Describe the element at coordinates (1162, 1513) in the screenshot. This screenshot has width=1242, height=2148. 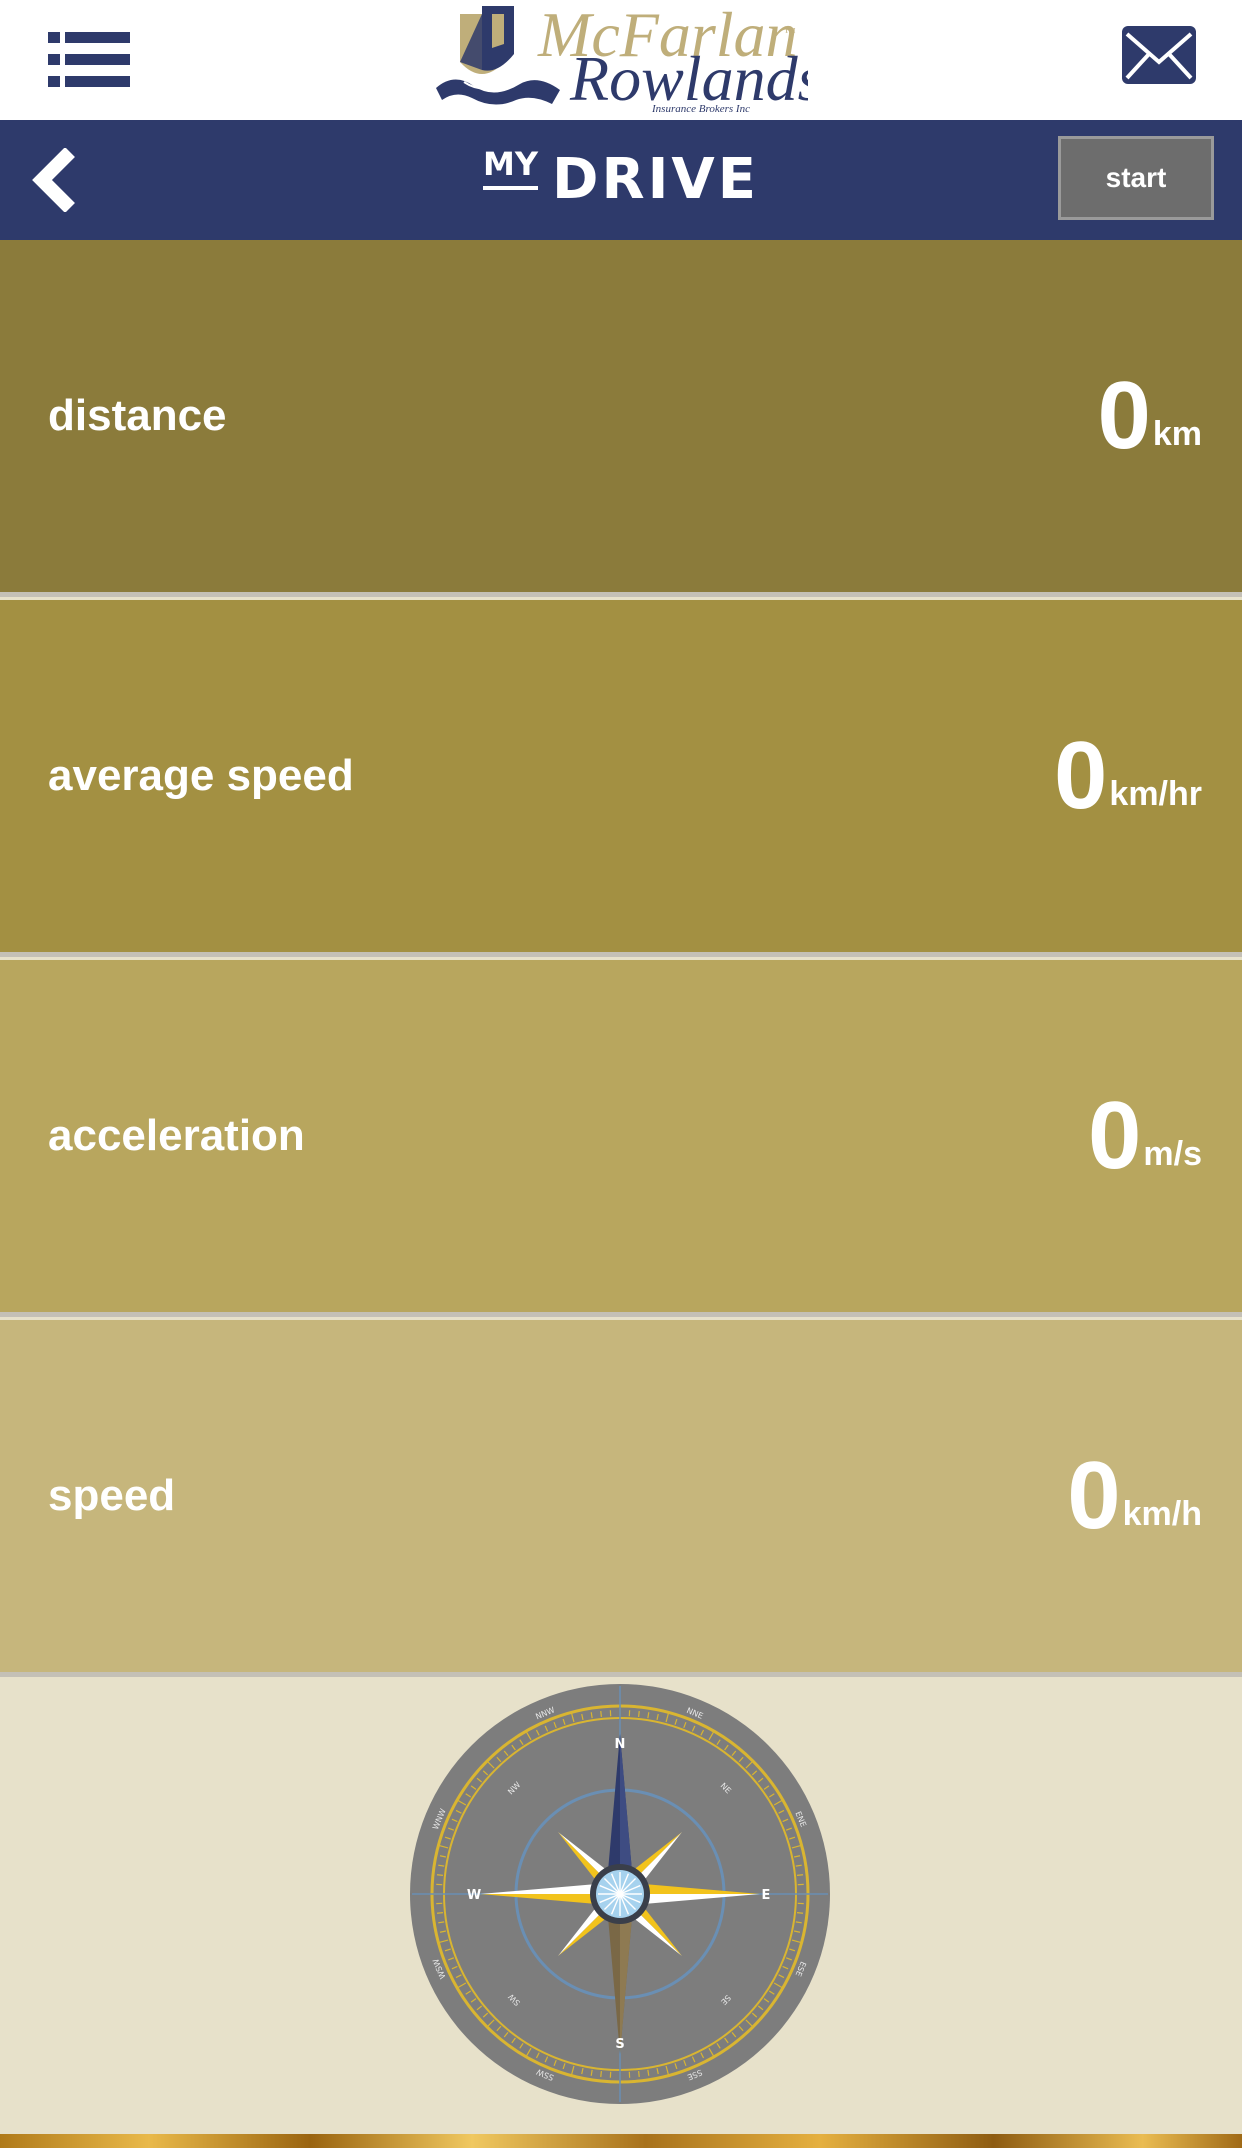
I see `stat-unit: km/h` at that location.